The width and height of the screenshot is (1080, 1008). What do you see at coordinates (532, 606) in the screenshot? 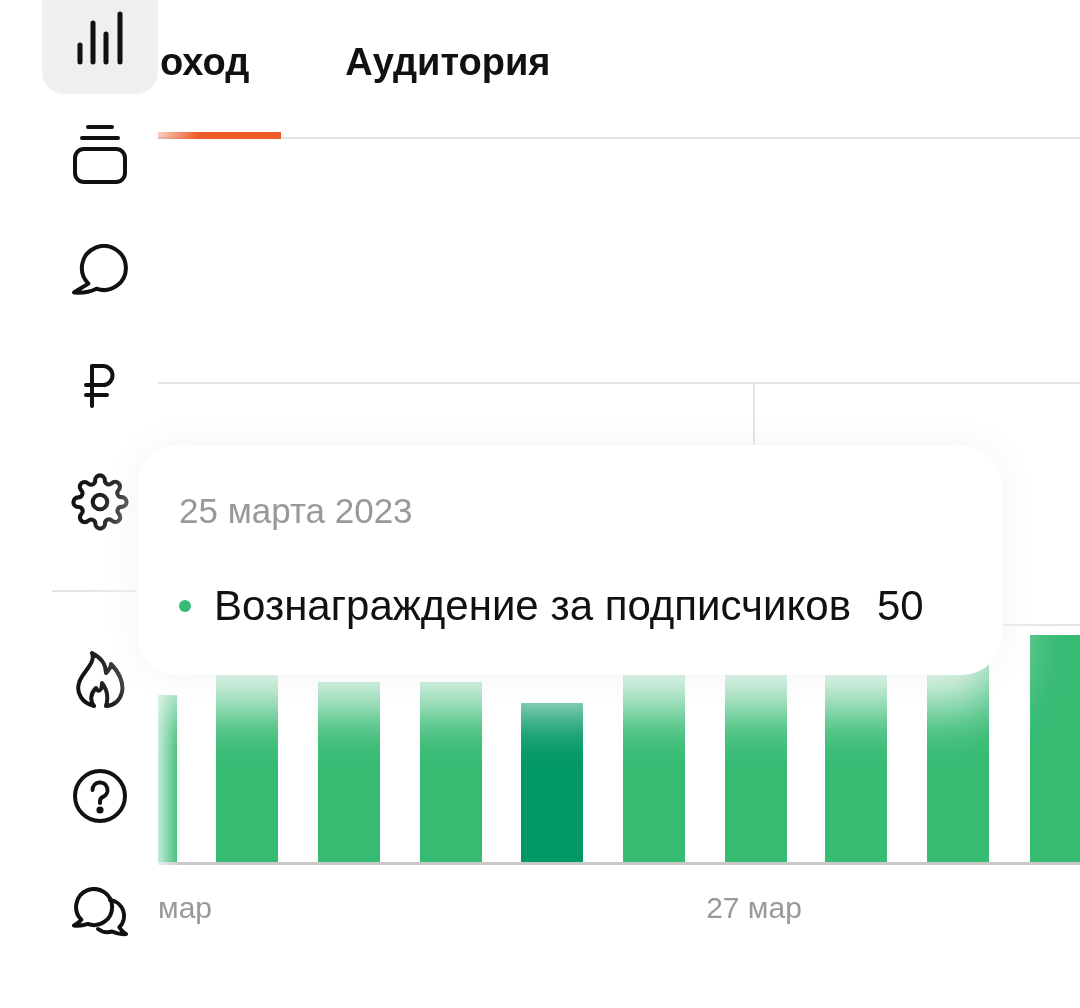
I see `series-name: Вознаграждение за подписчиков` at bounding box center [532, 606].